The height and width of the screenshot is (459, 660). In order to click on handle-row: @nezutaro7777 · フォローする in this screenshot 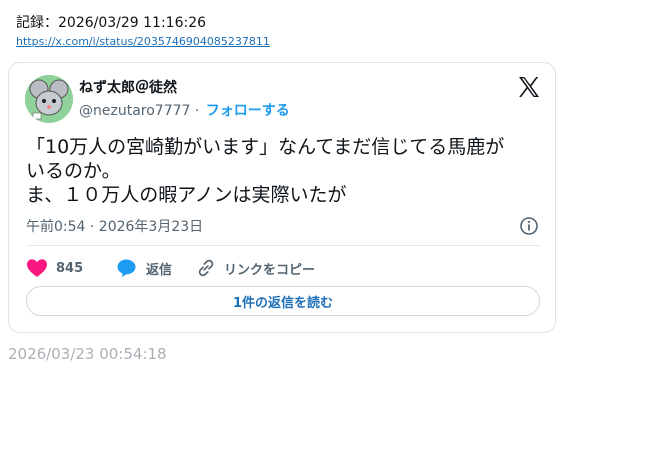, I will do `click(184, 110)`.